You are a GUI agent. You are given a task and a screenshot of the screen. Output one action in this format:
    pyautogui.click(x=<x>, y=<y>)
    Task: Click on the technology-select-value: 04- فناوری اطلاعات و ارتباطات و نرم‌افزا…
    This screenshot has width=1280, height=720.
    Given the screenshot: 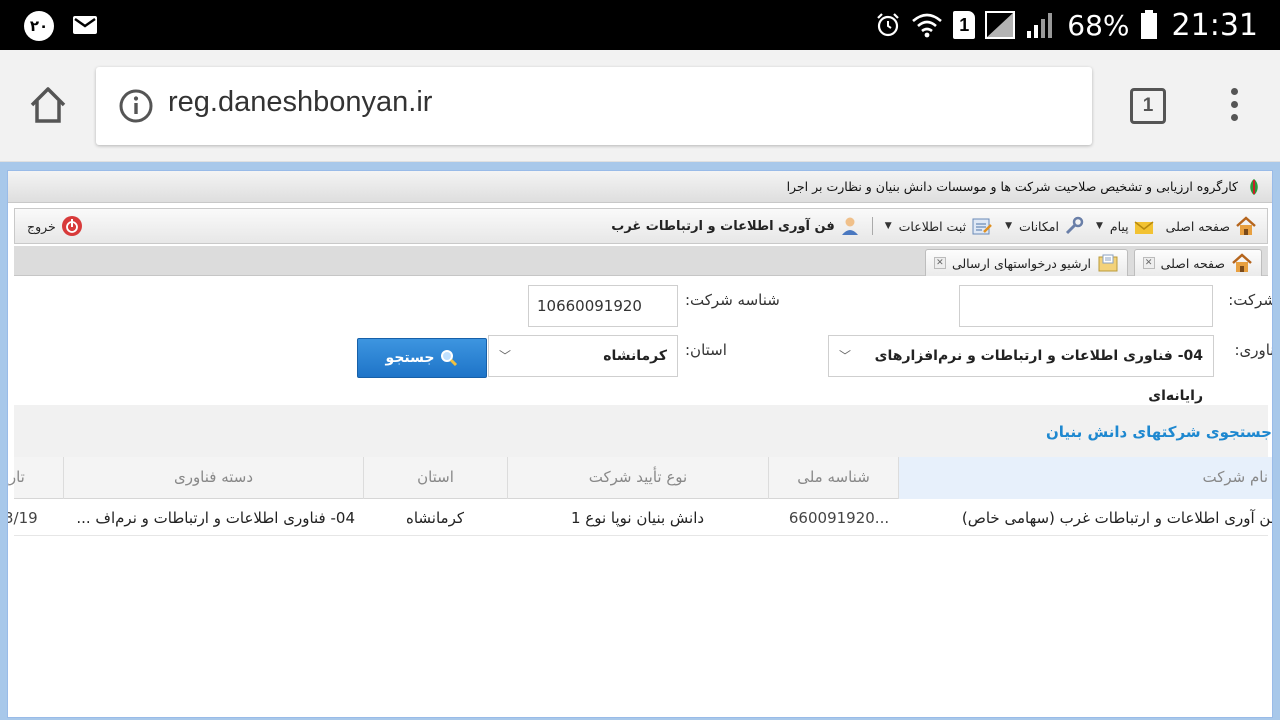 What is the action you would take?
    pyautogui.click(x=1038, y=376)
    